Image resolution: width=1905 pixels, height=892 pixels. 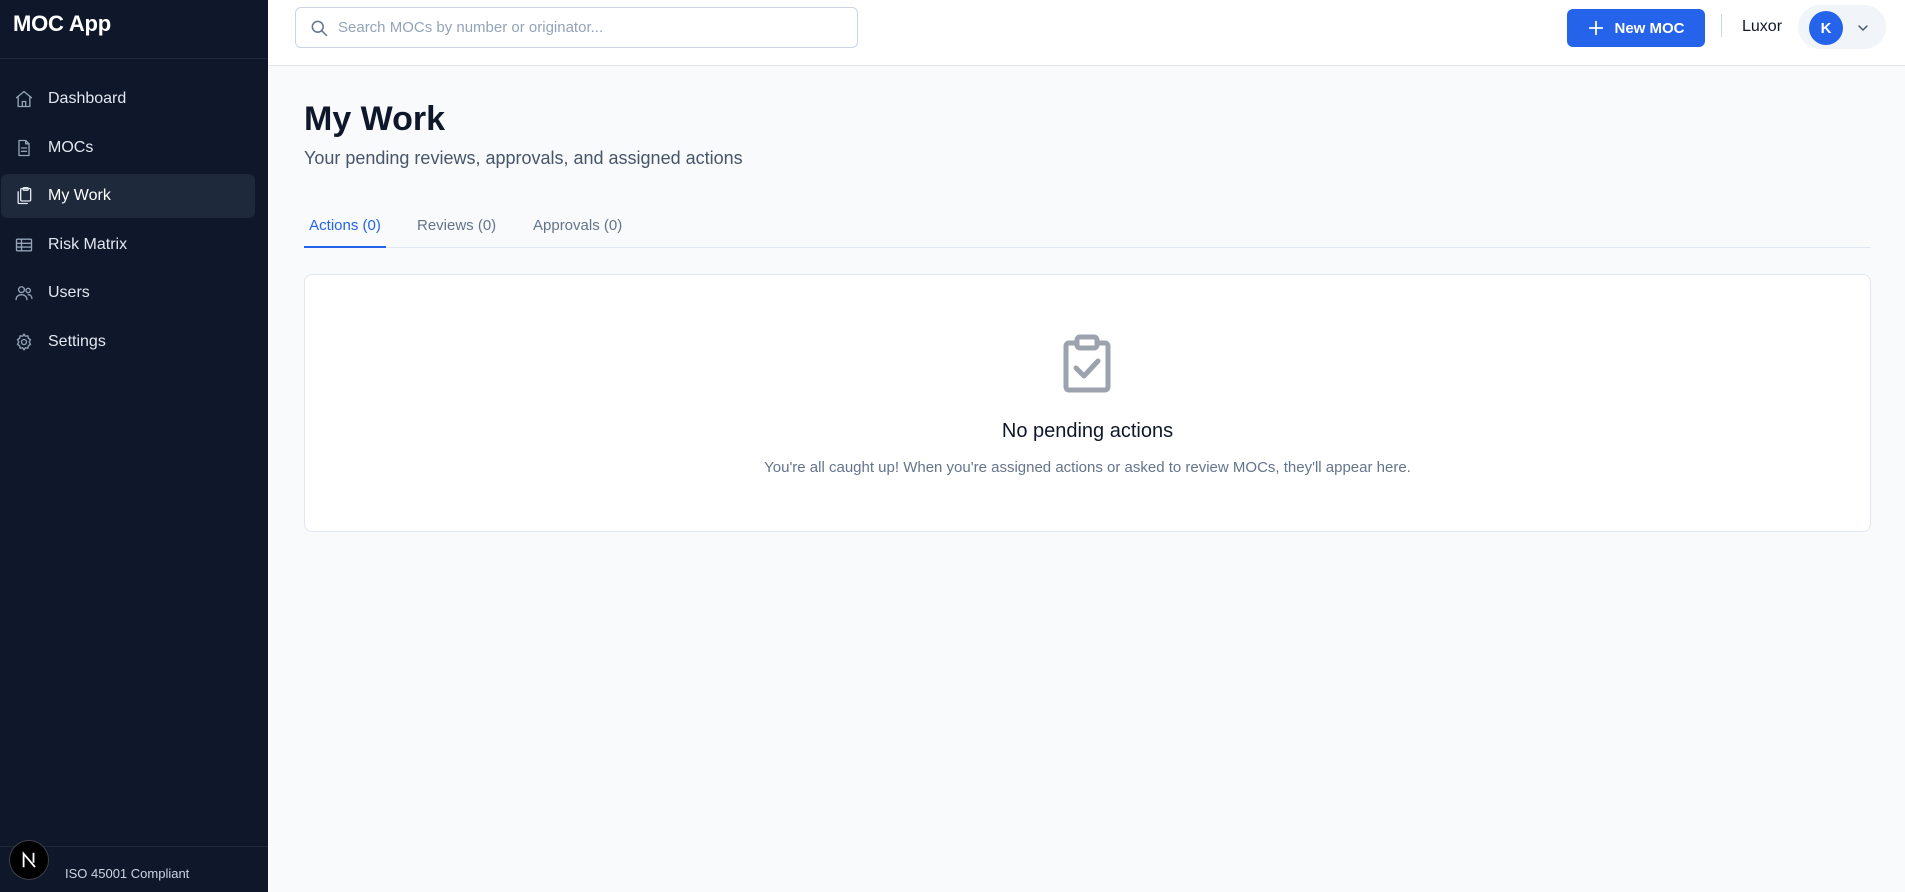 What do you see at coordinates (24, 293) in the screenshot?
I see `users-icon` at bounding box center [24, 293].